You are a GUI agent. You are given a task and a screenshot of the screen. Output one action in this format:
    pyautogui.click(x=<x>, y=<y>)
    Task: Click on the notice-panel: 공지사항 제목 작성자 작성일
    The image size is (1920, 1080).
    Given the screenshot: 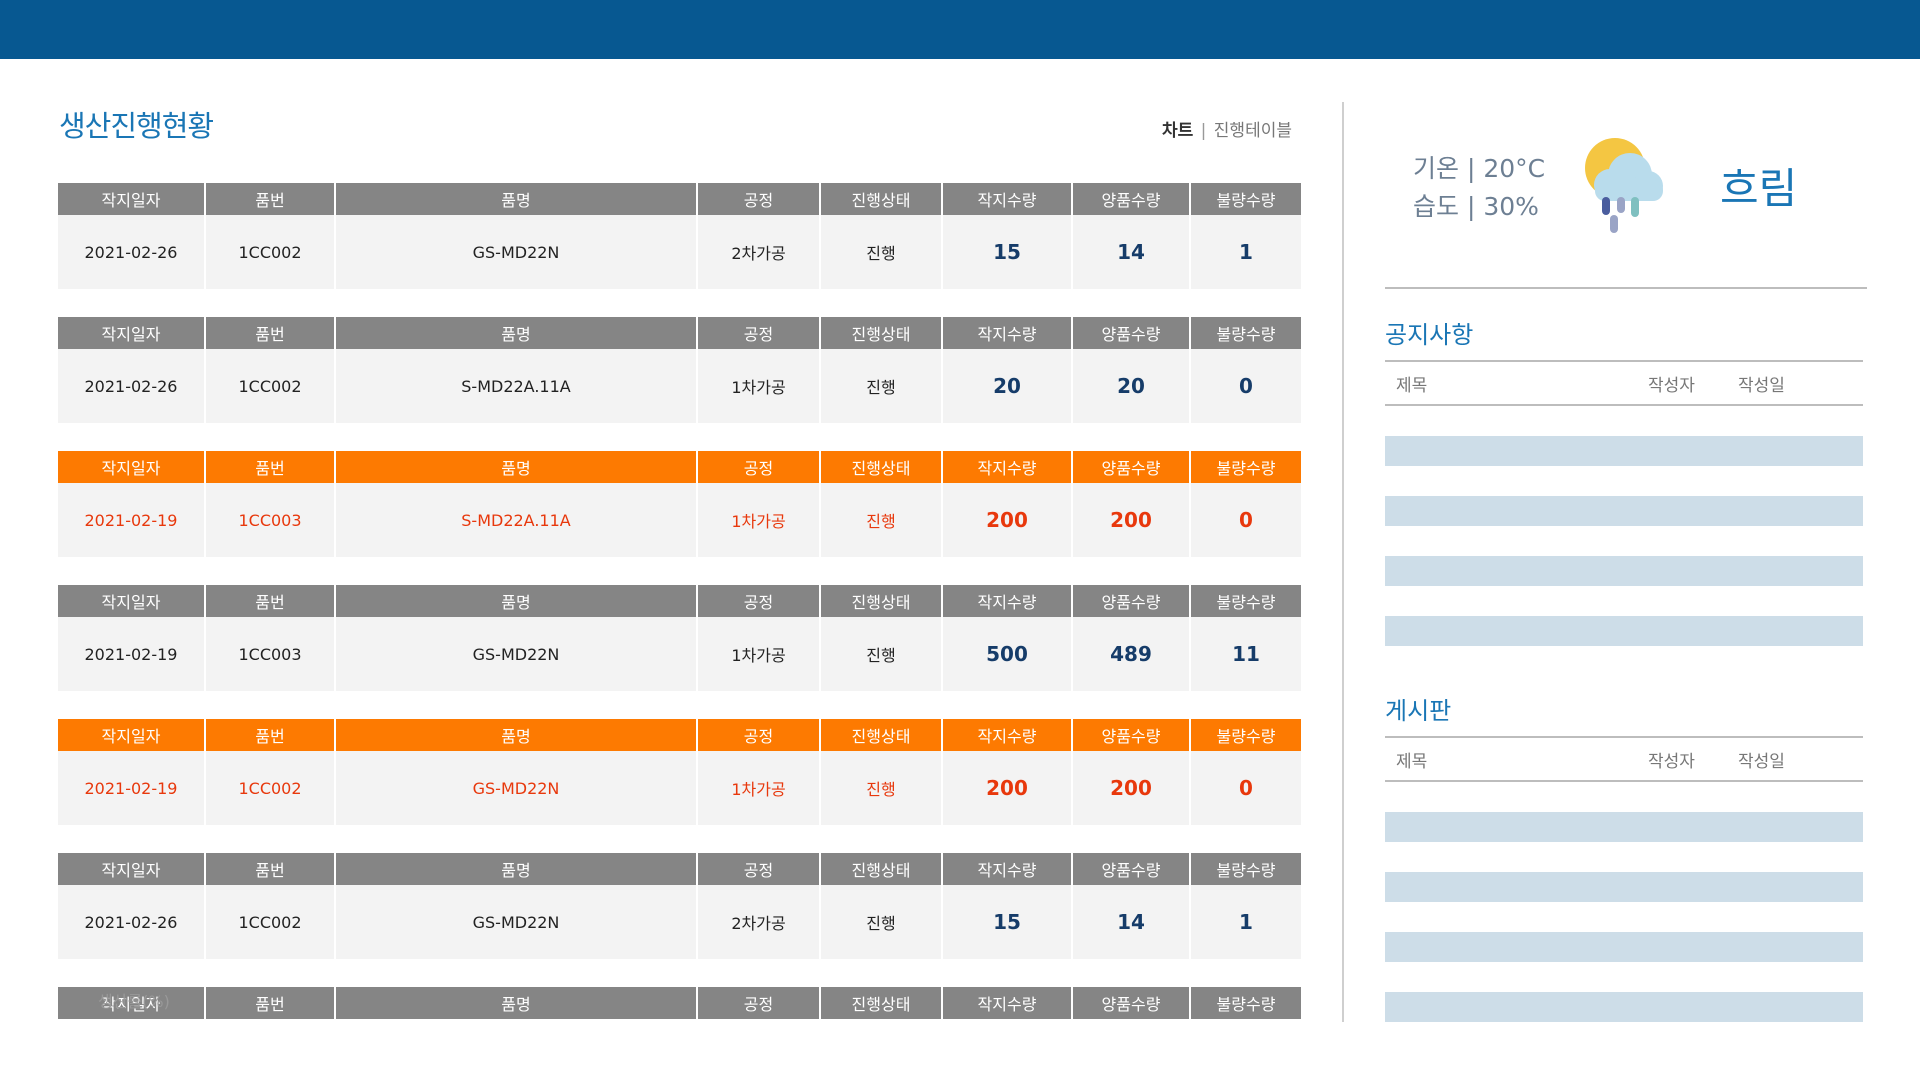 What is the action you would take?
    pyautogui.click(x=1624, y=480)
    